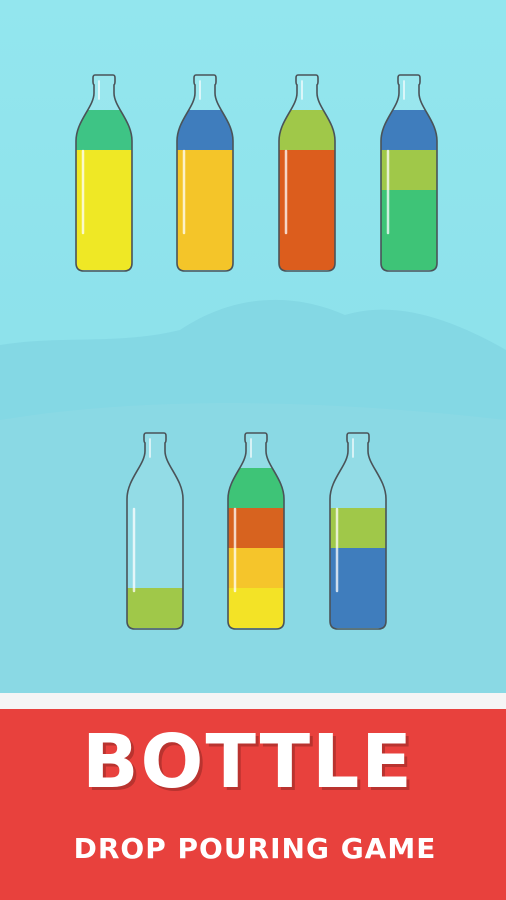 Image resolution: width=506 pixels, height=900 pixels. What do you see at coordinates (255, 848) in the screenshot?
I see `game-subtitle: DROP POURING GAME` at bounding box center [255, 848].